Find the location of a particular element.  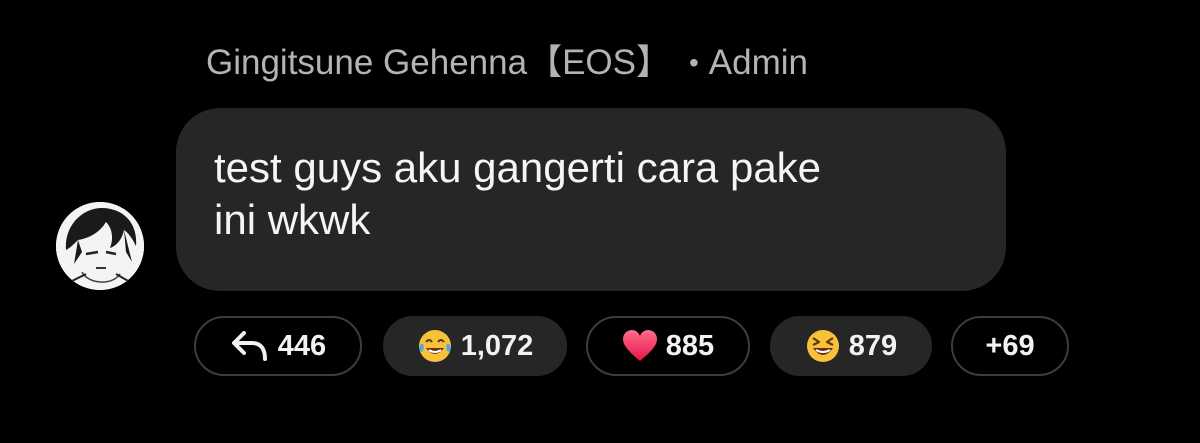

avatar is located at coordinates (100, 246).